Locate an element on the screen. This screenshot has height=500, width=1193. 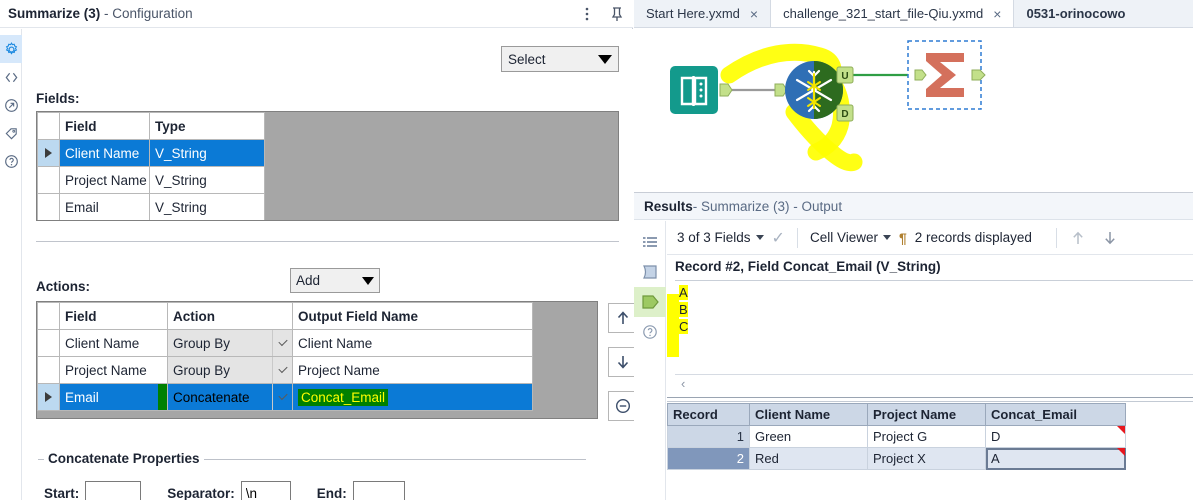
project-name-cell: Project G is located at coordinates (926, 436).